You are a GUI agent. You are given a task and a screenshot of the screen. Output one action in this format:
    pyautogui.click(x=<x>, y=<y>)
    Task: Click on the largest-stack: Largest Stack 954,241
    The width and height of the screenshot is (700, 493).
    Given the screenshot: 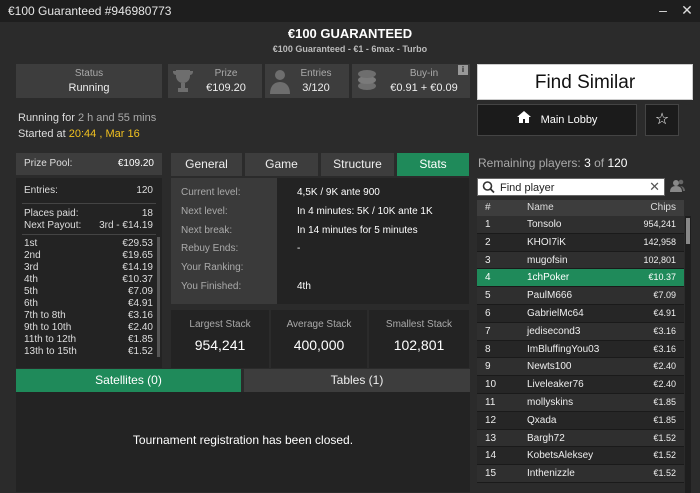 What is the action you would take?
    pyautogui.click(x=220, y=339)
    